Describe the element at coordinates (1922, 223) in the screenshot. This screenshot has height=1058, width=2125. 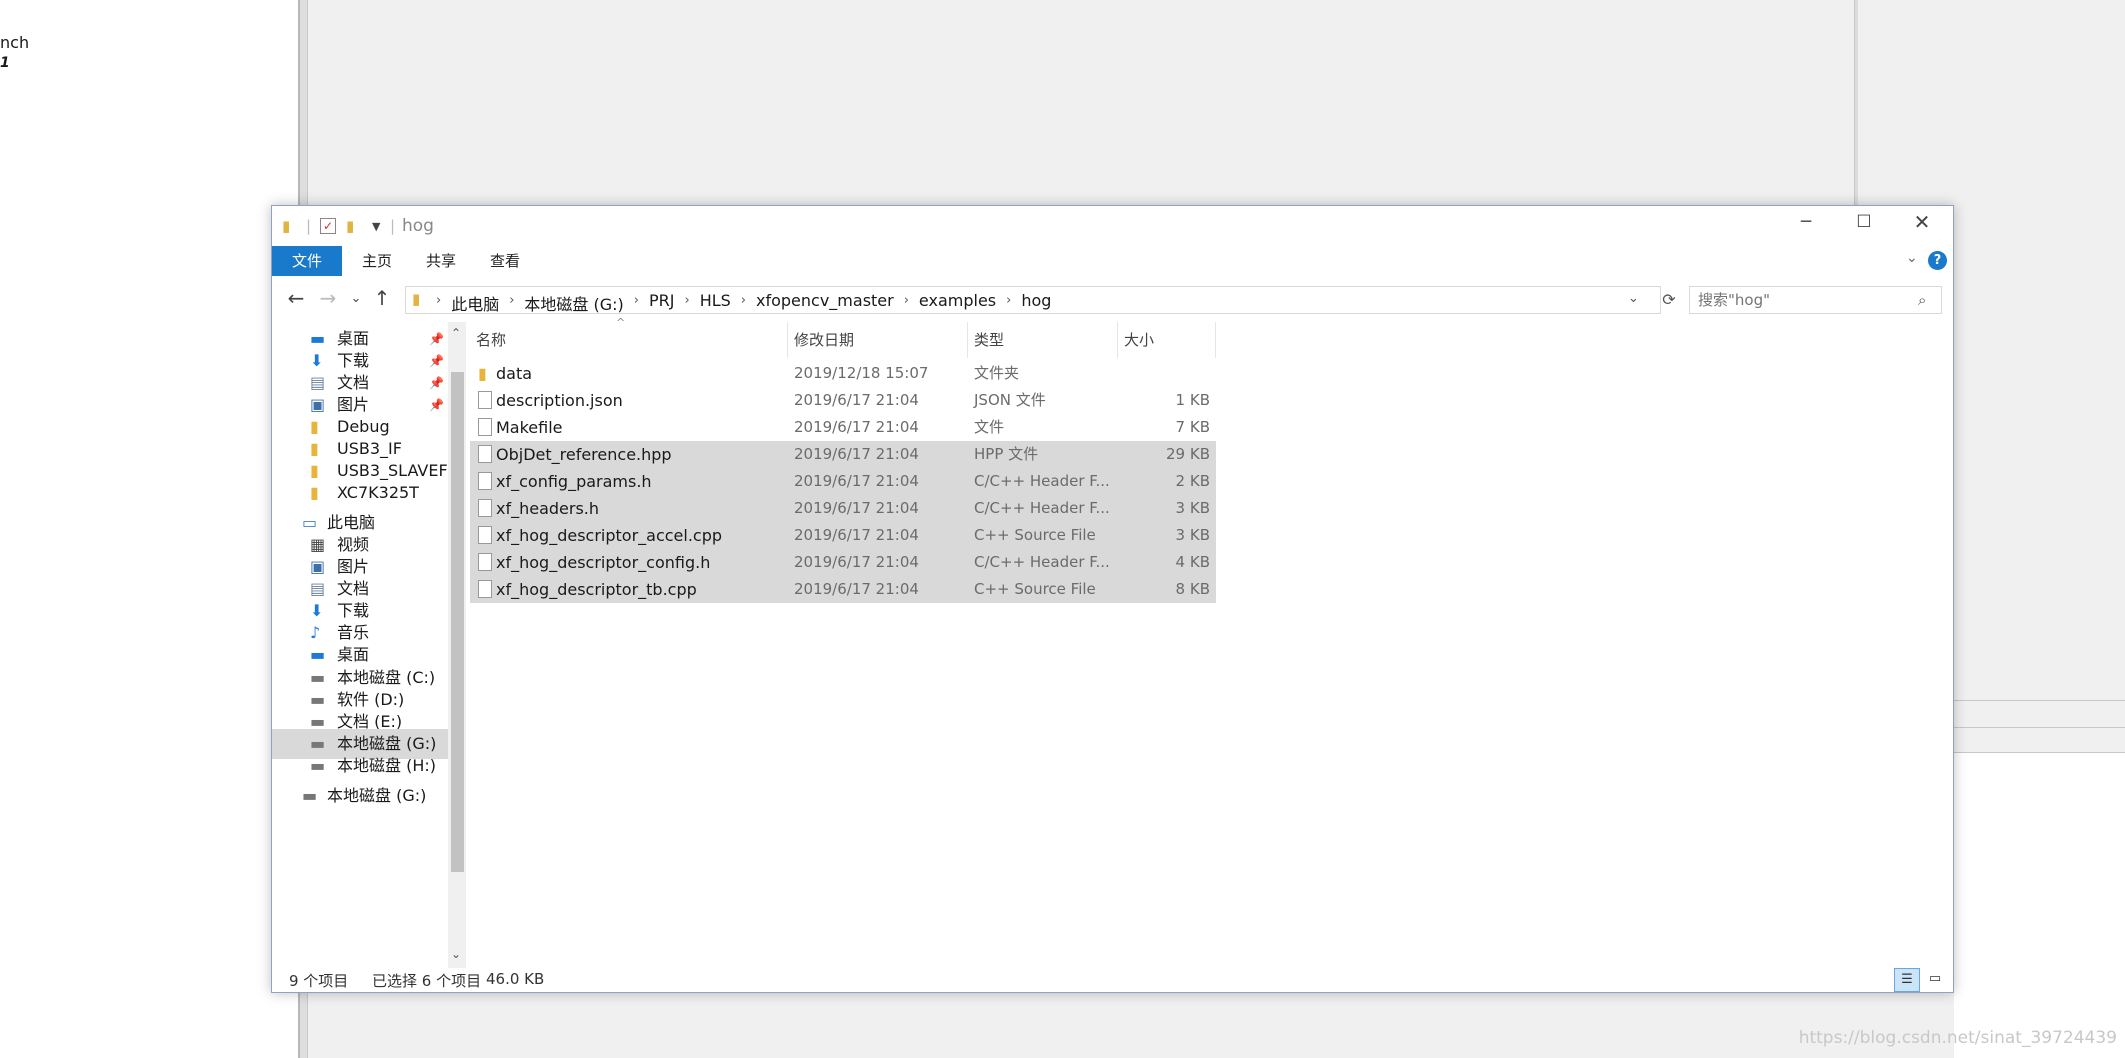
I see `close-button: ✕` at that location.